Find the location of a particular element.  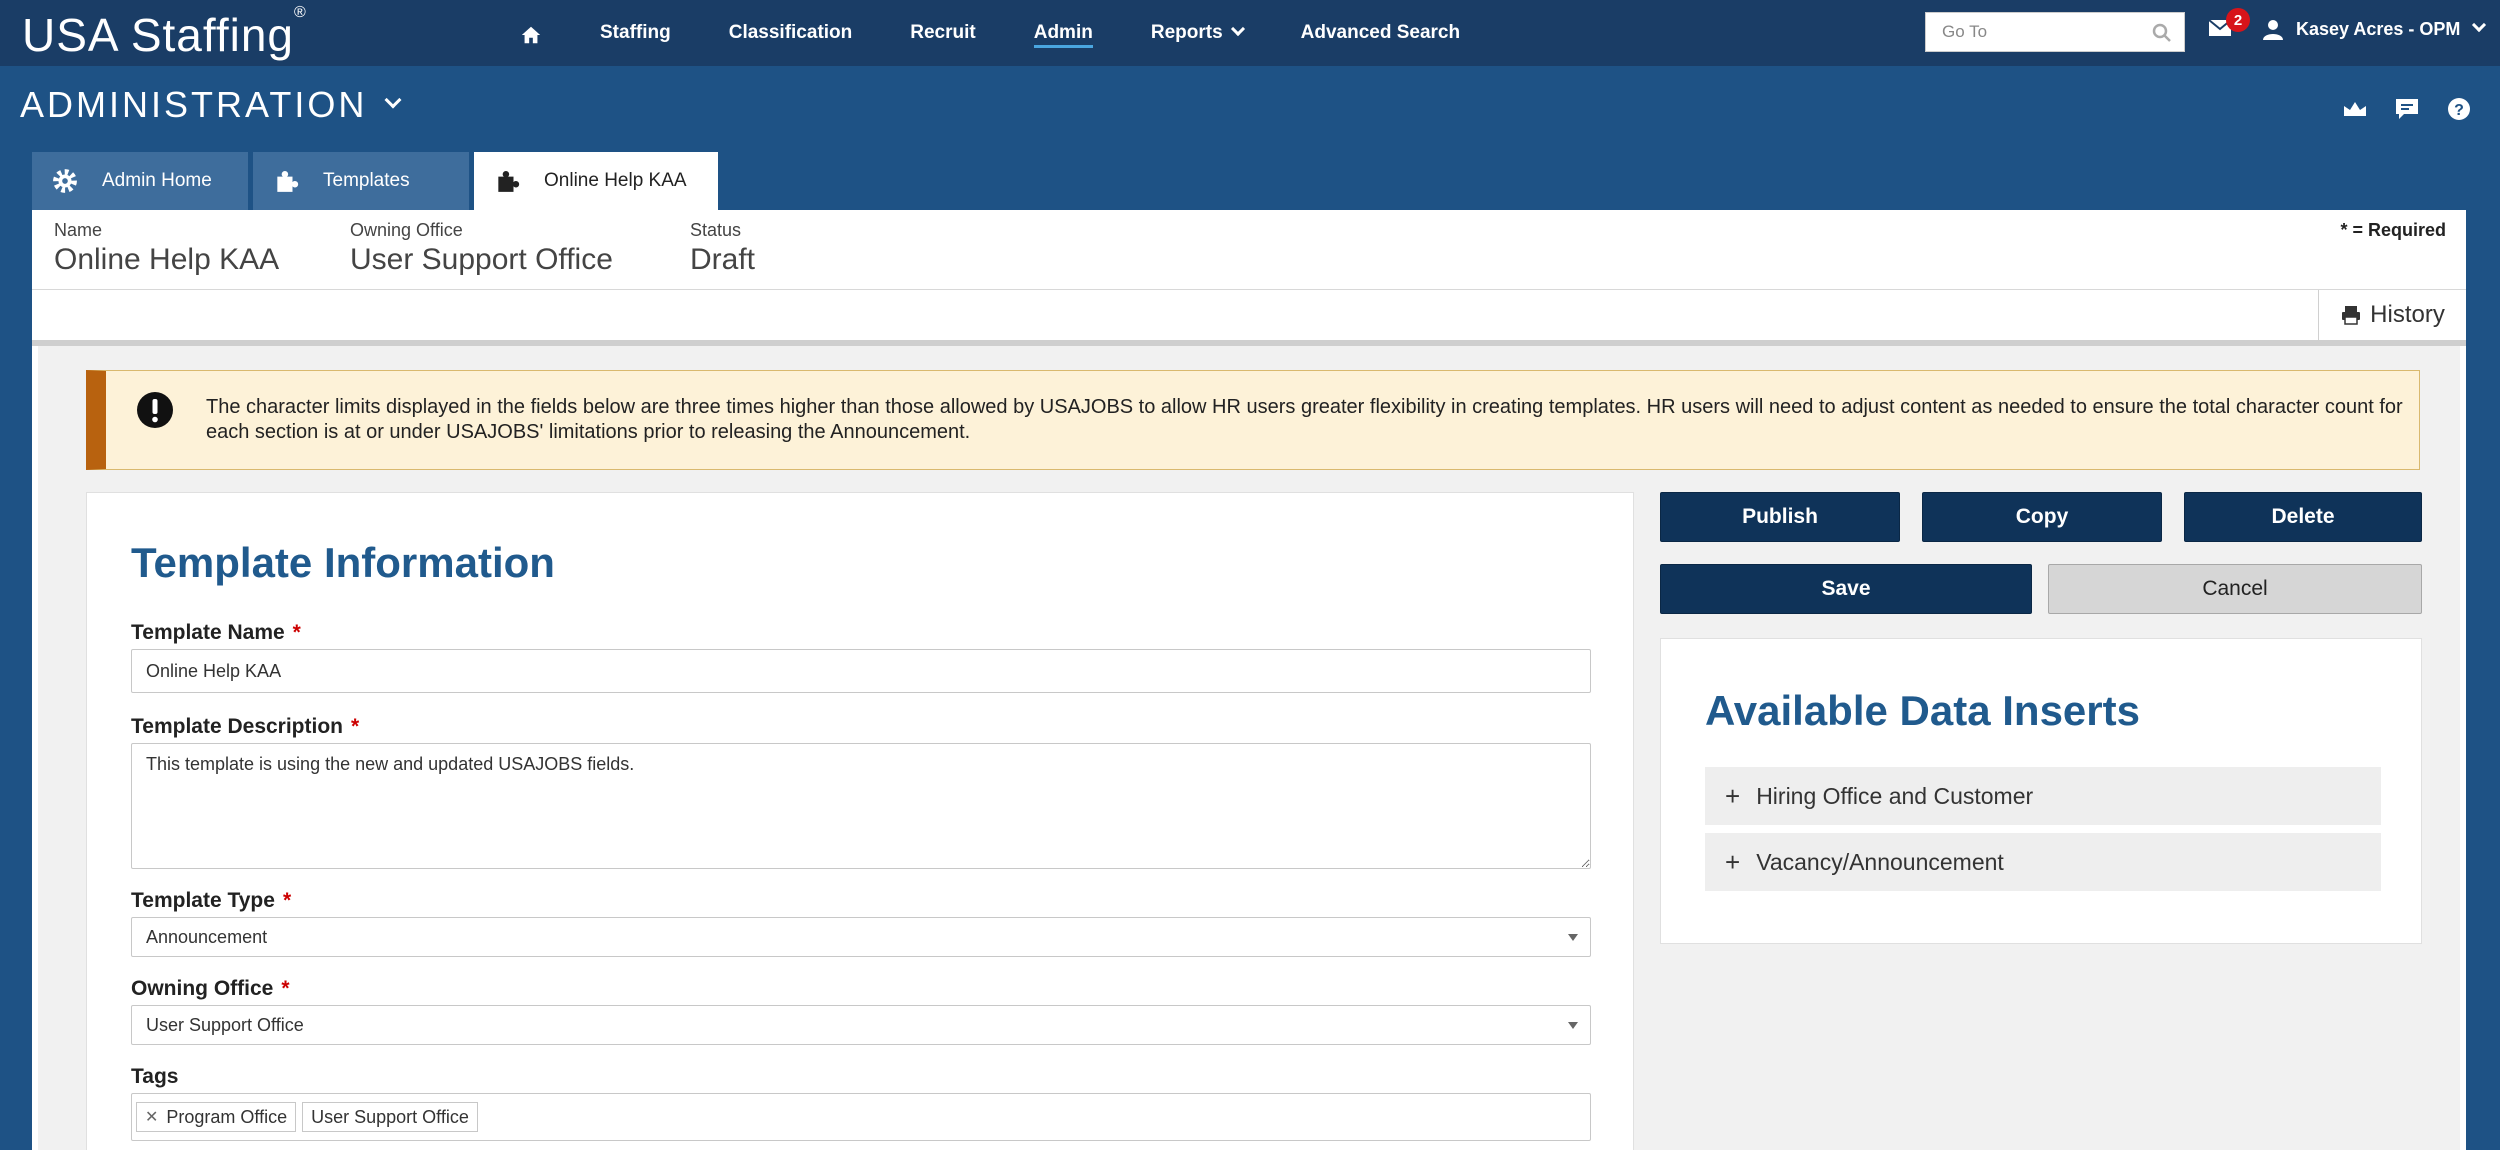

tag-label: Program Office is located at coordinates (227, 1116).